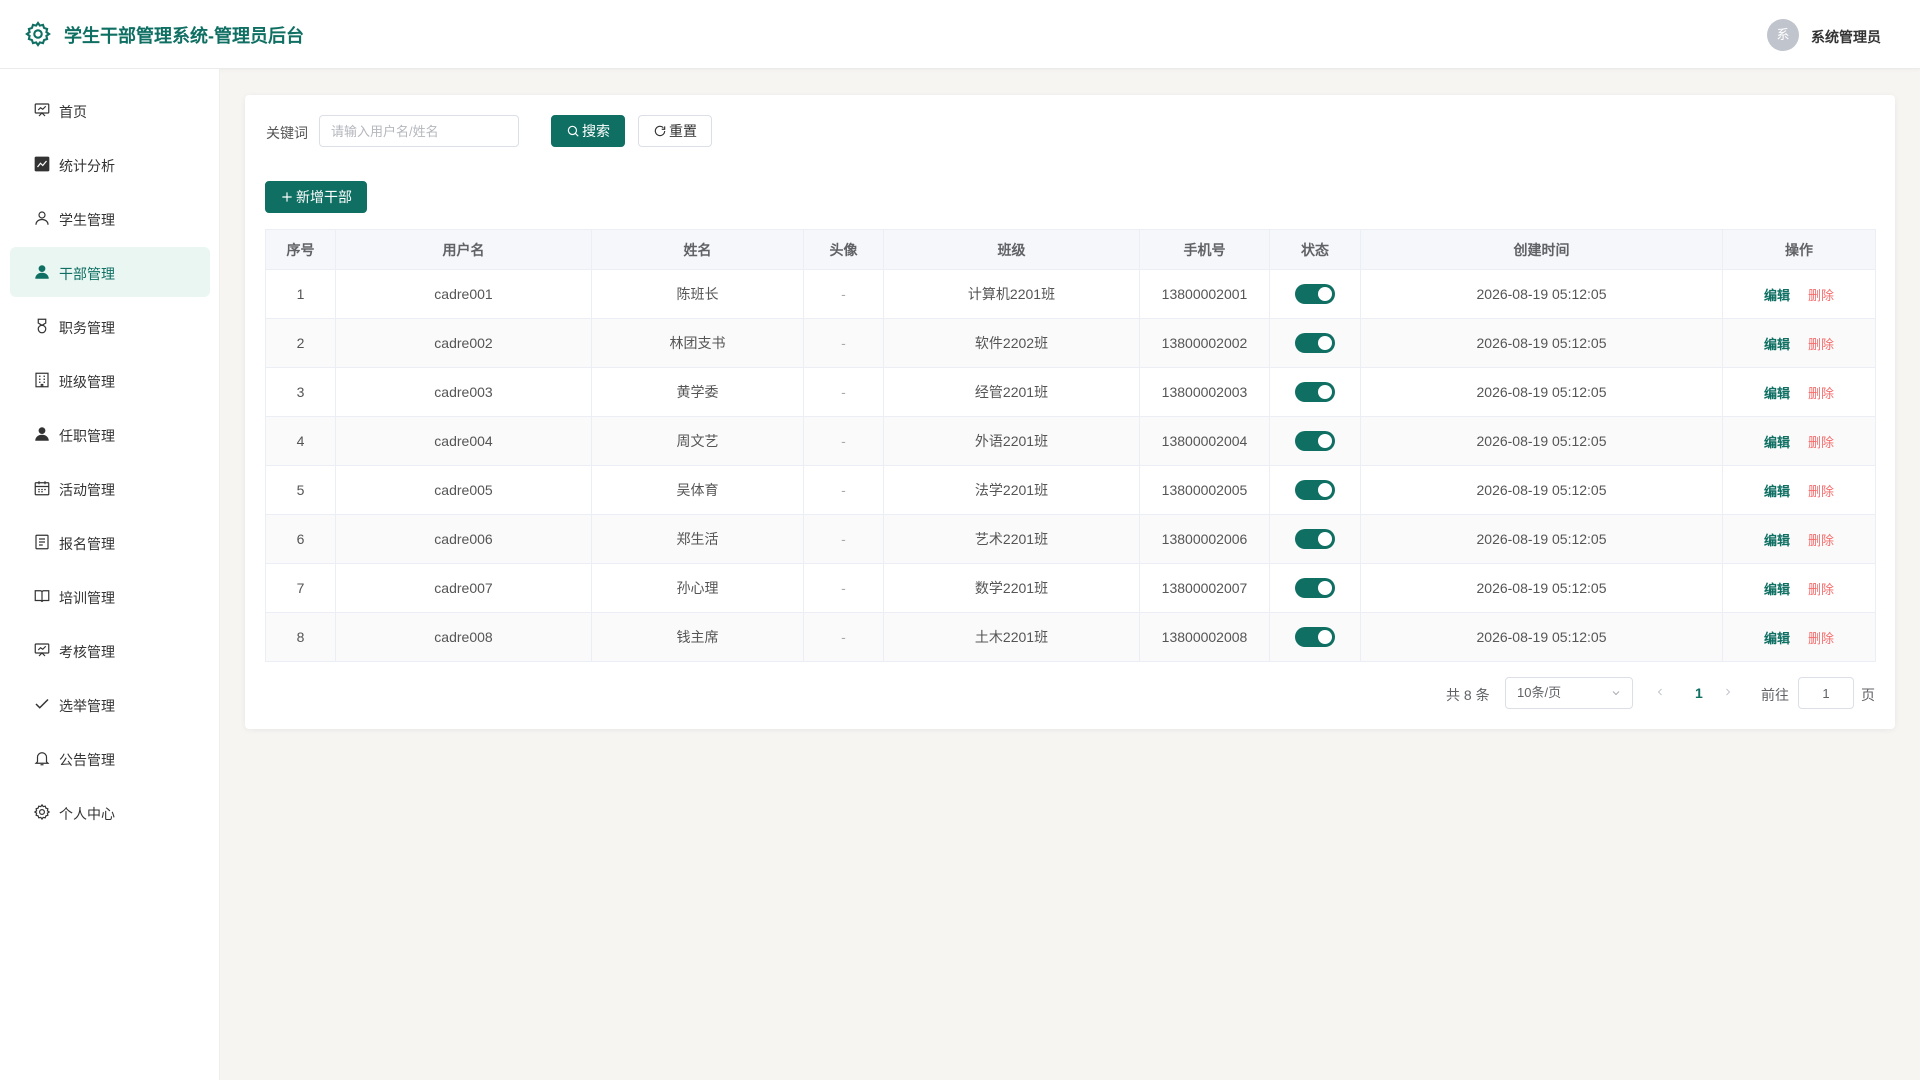  I want to click on cell-avatar: -, so click(843, 539).